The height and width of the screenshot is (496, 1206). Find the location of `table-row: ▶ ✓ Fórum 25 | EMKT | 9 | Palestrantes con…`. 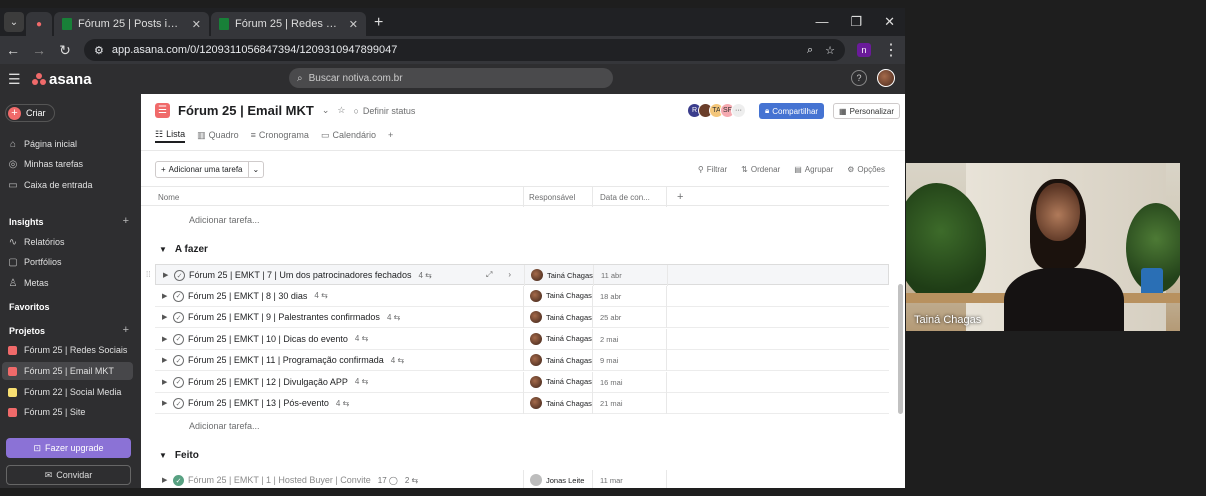

table-row: ▶ ✓ Fórum 25 | EMKT | 9 | Palestrantes con… is located at coordinates (522, 317).